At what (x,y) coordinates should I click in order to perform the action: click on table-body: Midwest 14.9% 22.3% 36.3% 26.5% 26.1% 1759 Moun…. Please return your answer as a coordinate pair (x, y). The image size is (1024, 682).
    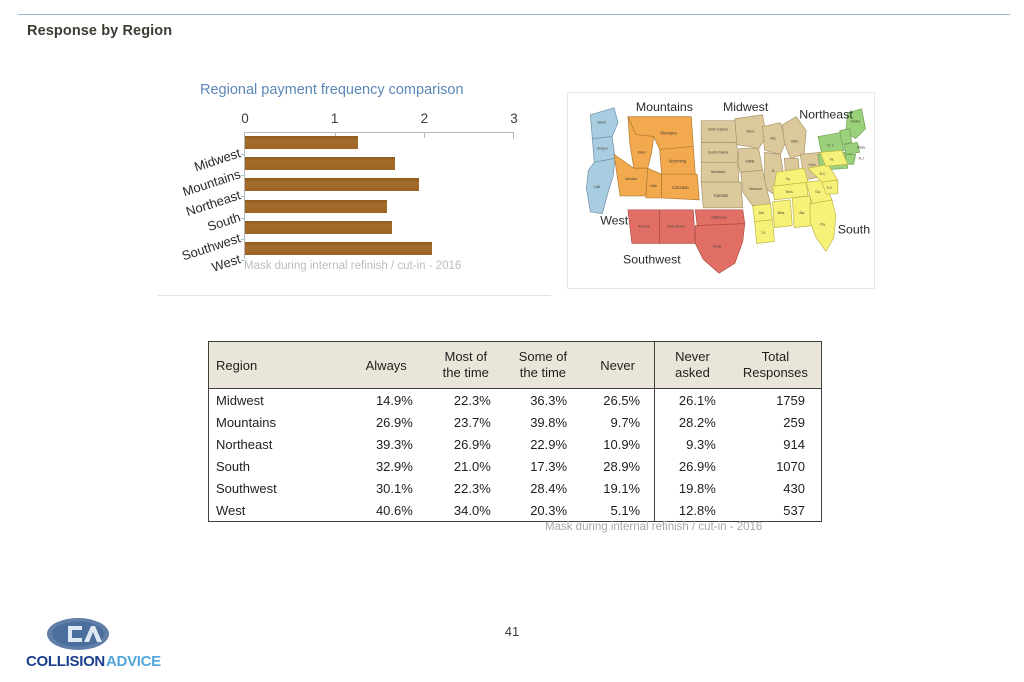
    Looking at the image, I should click on (514, 455).